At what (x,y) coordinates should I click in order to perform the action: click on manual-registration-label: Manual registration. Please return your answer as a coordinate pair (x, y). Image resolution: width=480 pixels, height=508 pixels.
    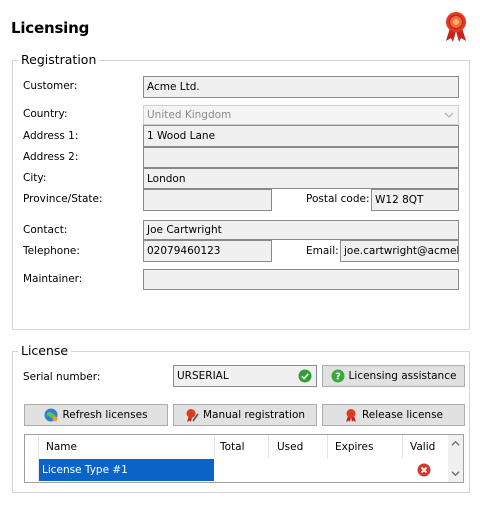
    Looking at the image, I should click on (254, 415).